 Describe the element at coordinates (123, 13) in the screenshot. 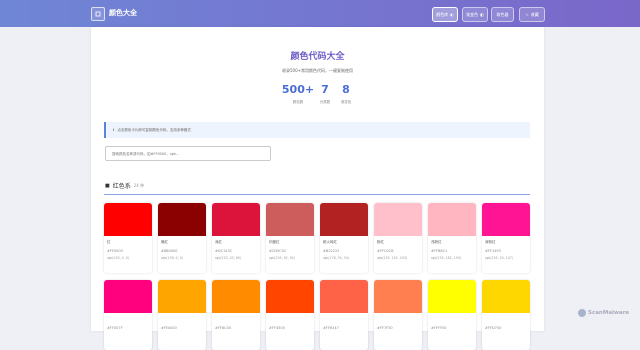

I see `logo-text: 颜色大全` at that location.